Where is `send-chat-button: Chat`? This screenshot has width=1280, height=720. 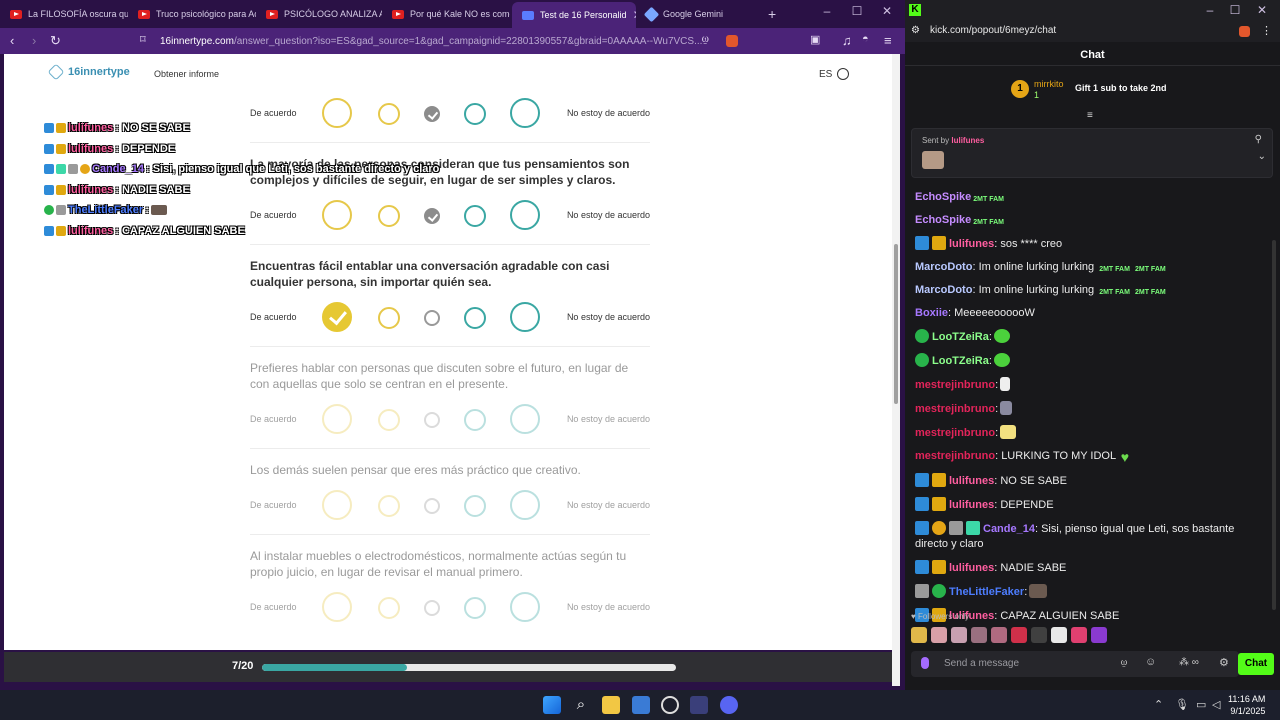 send-chat-button: Chat is located at coordinates (1256, 664).